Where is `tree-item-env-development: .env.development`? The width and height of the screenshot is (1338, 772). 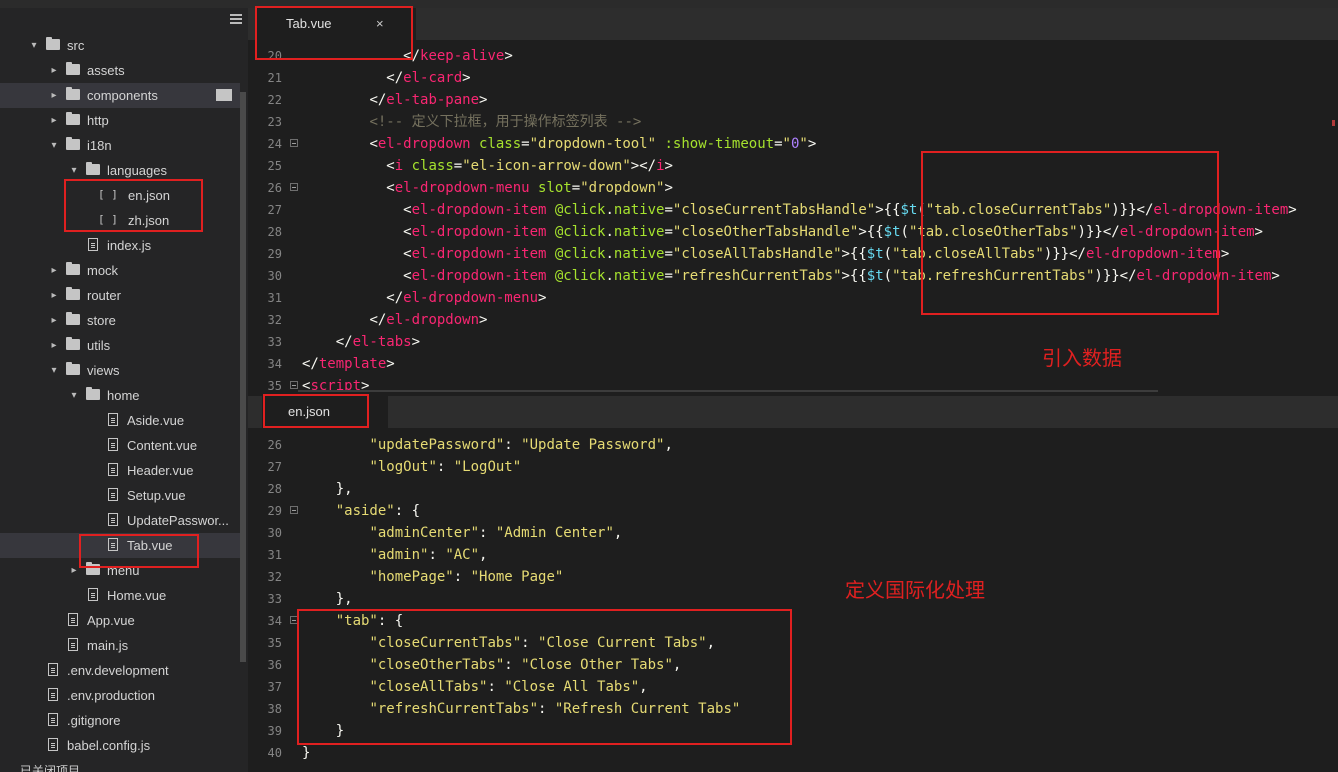 tree-item-env-development: .env.development is located at coordinates (120, 670).